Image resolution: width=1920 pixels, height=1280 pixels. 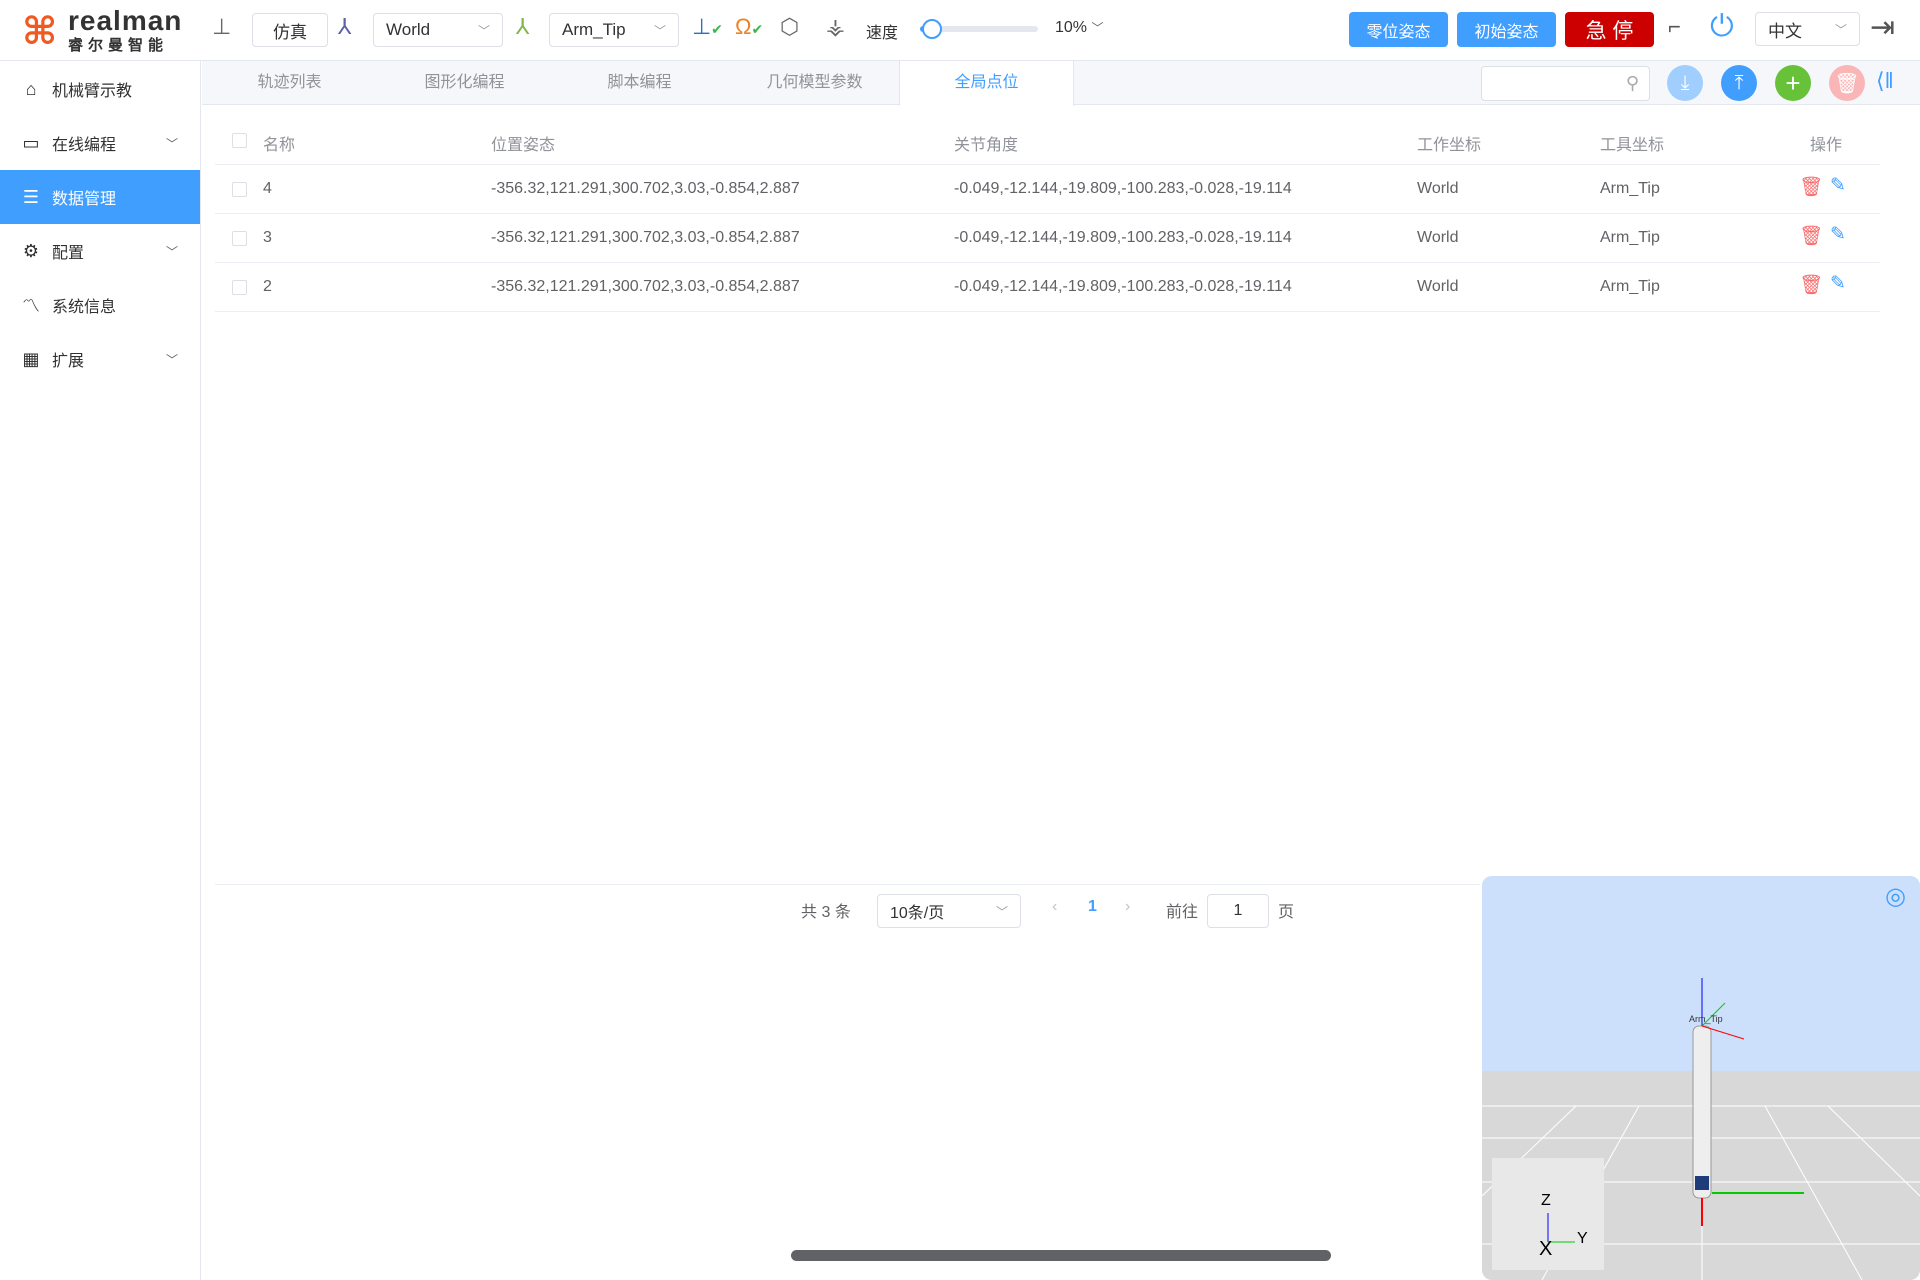 I want to click on logout-icon: ⇥, so click(x=1882, y=27).